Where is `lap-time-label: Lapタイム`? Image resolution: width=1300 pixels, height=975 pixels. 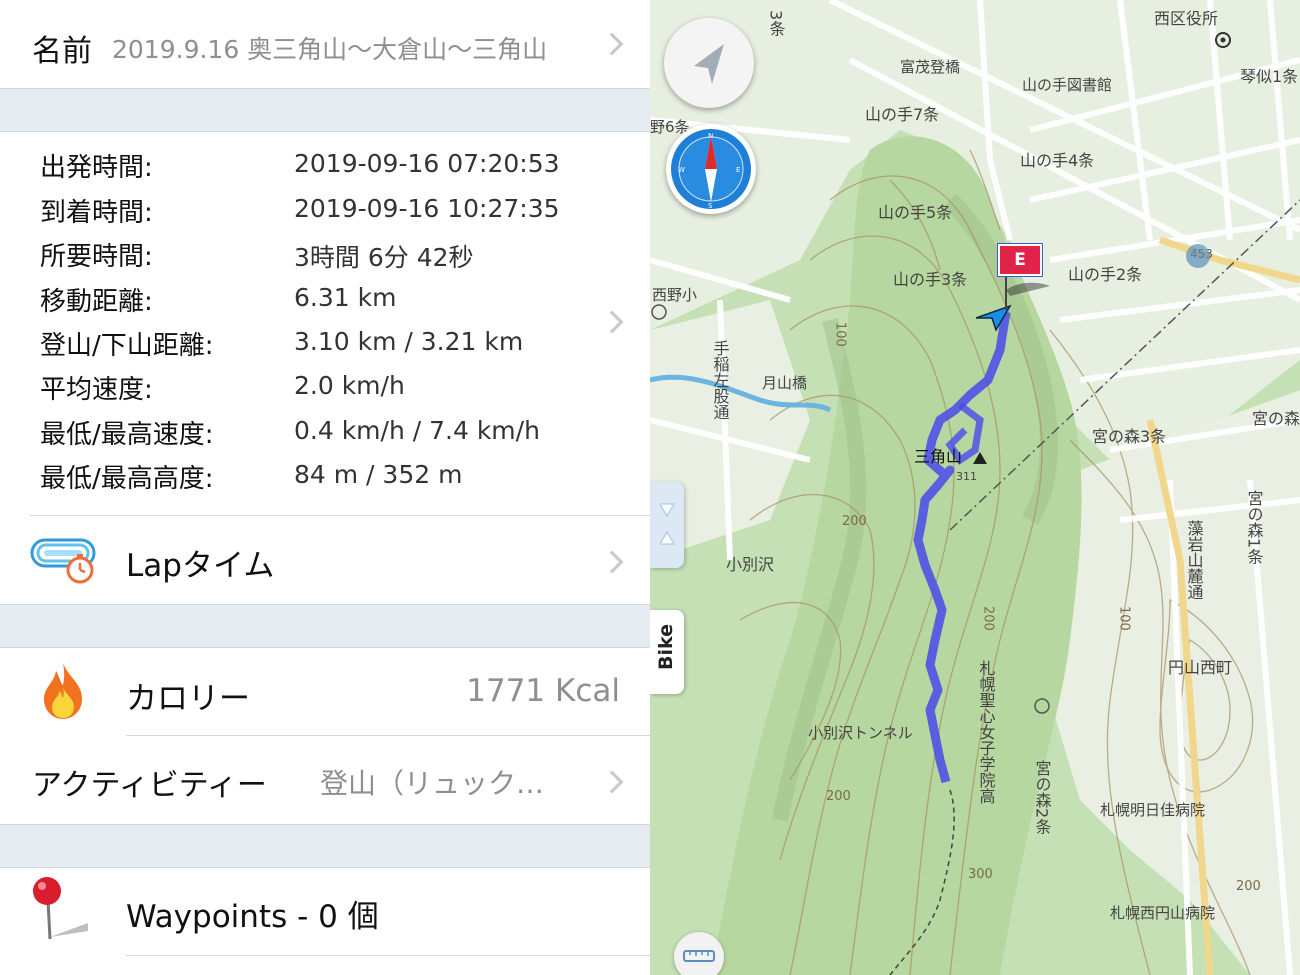
lap-time-label: Lapタイム is located at coordinates (200, 566).